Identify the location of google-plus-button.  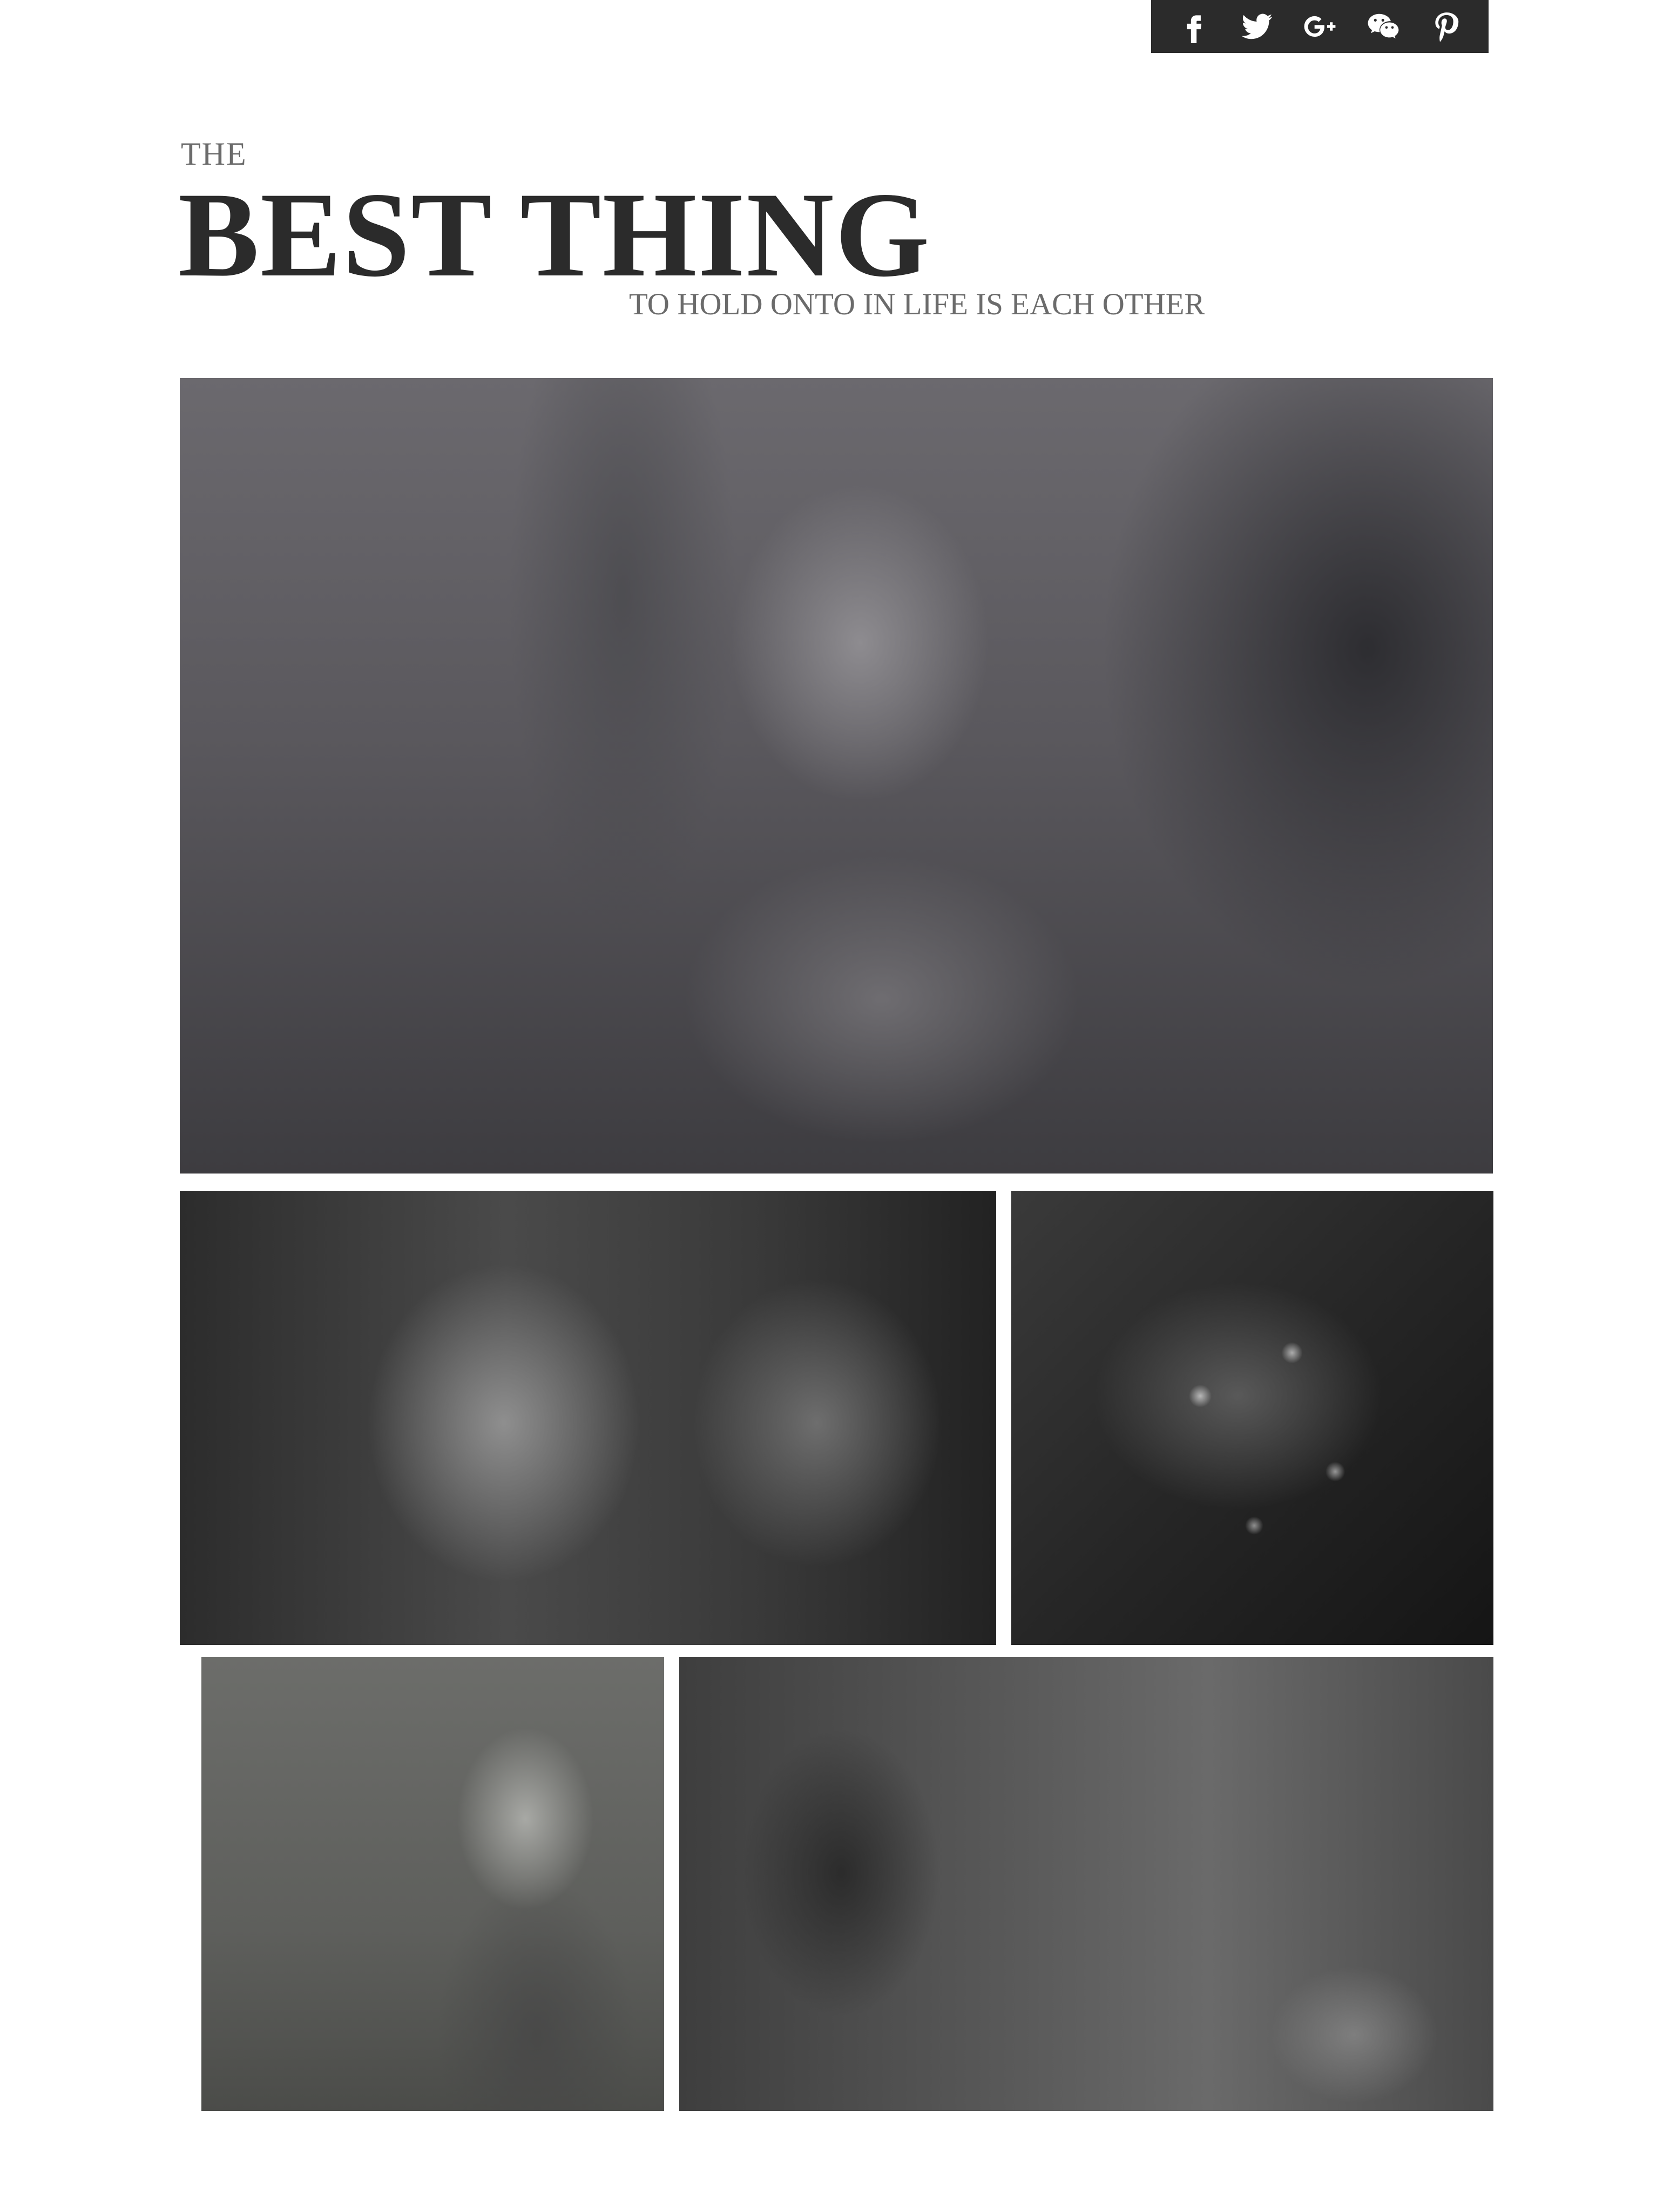
(1320, 26).